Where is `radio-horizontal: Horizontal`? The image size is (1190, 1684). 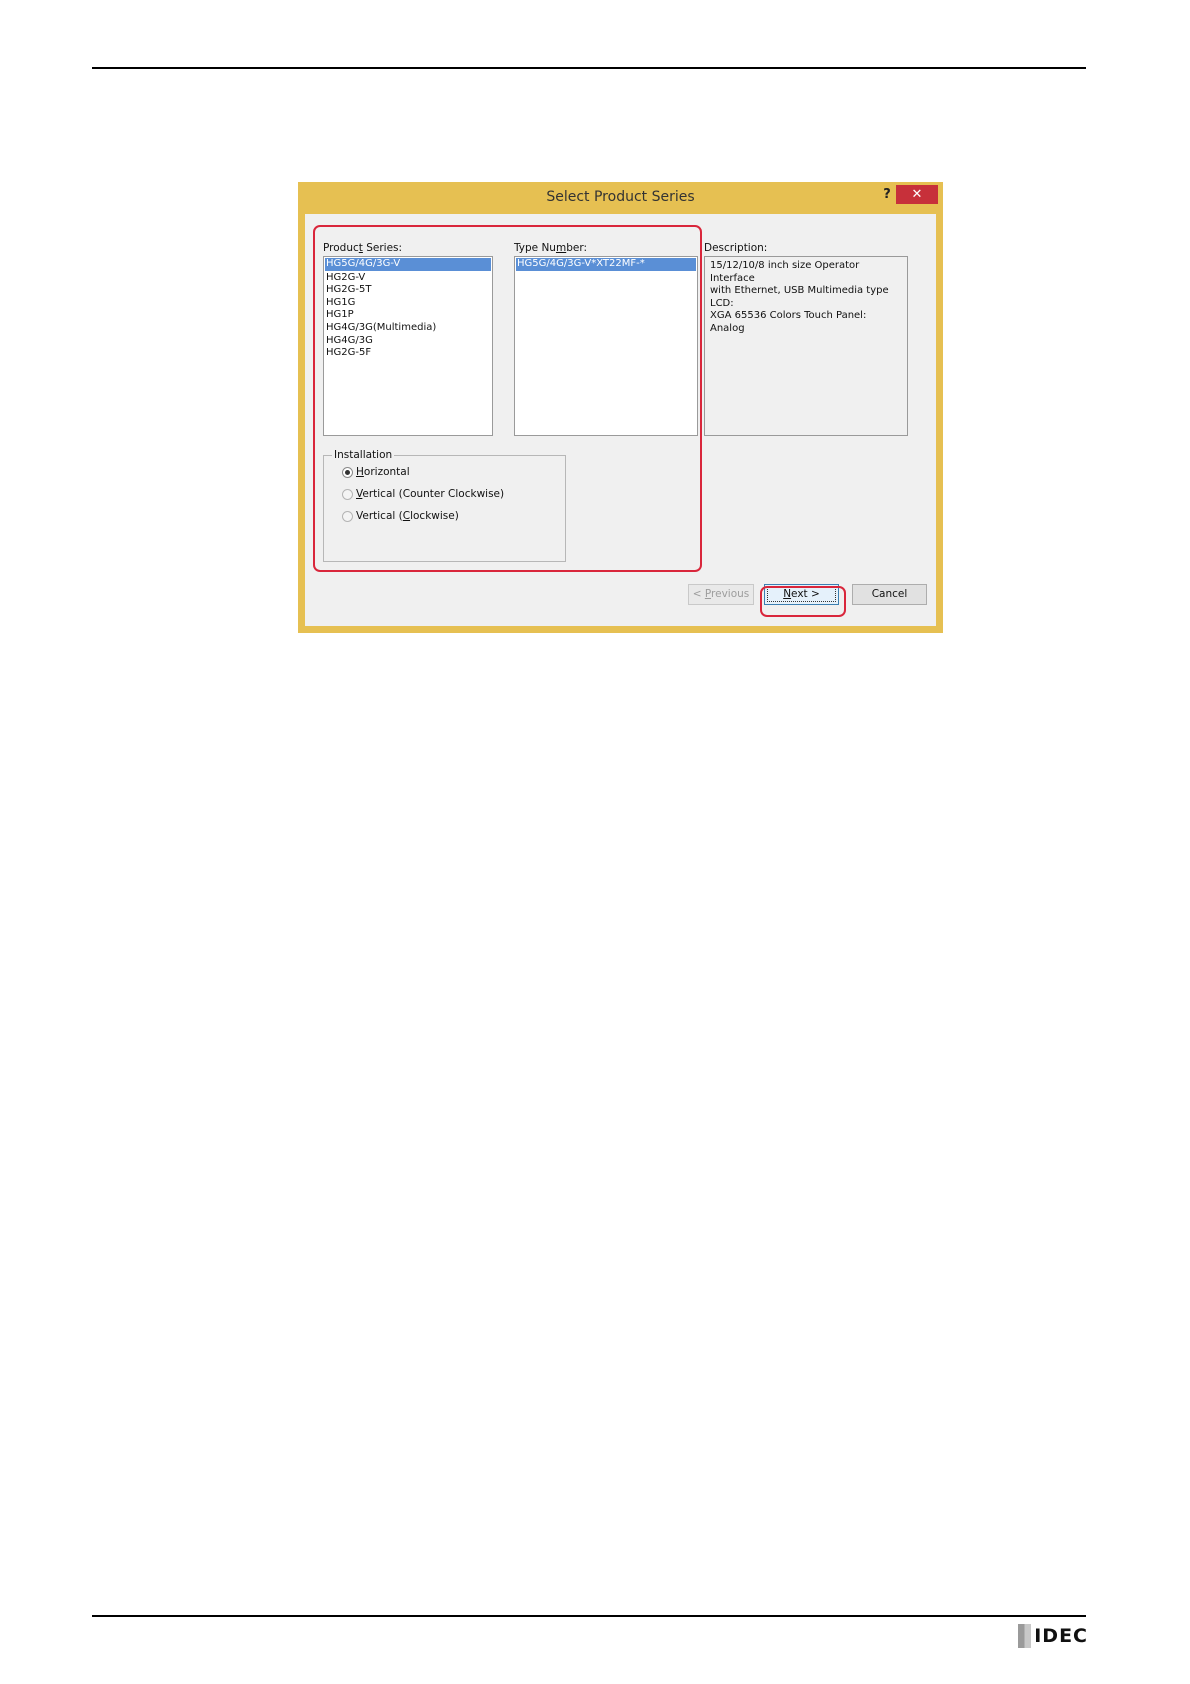 radio-horizontal: Horizontal is located at coordinates (376, 472).